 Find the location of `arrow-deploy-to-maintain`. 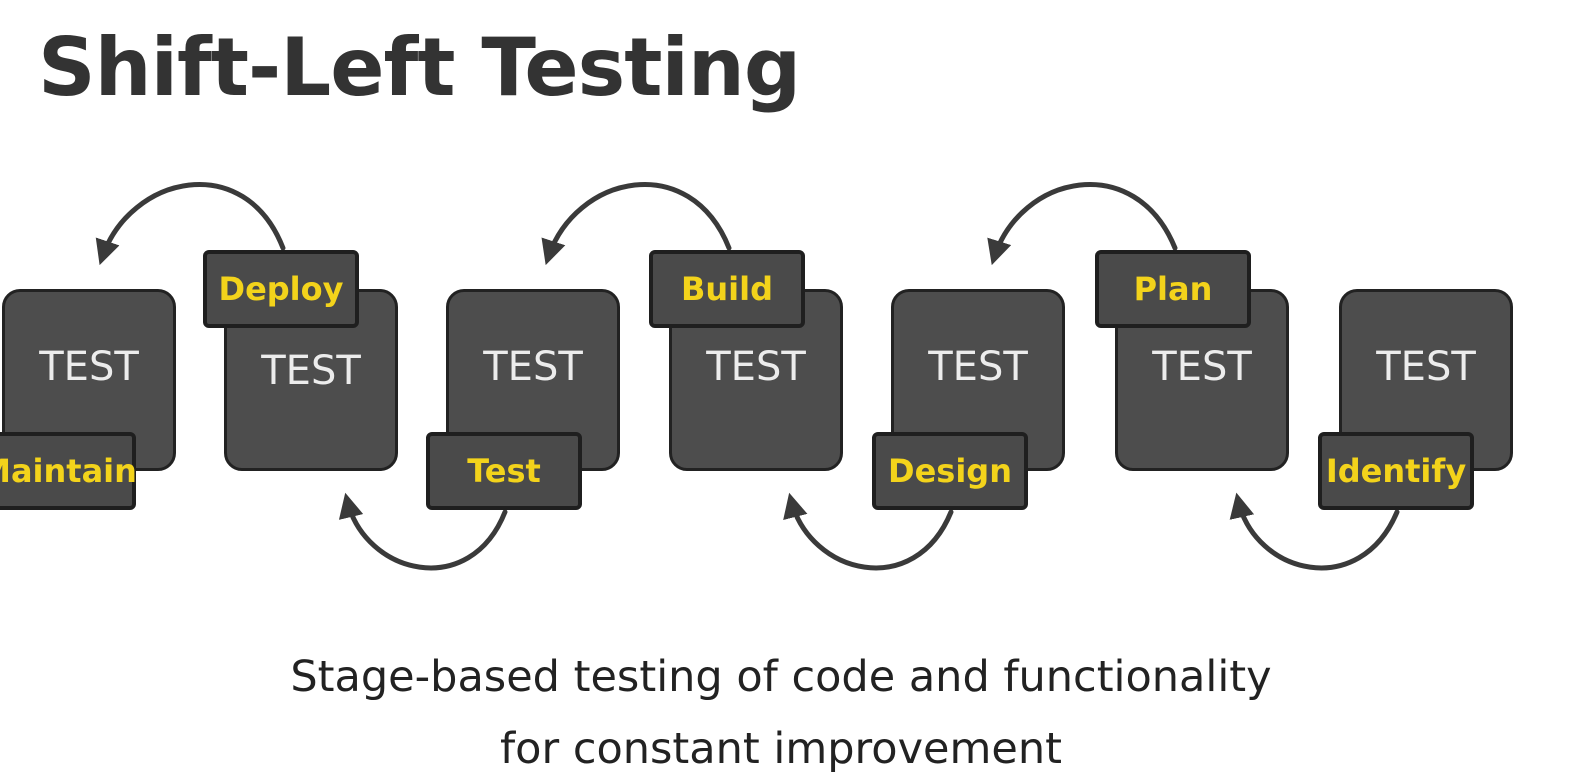

arrow-deploy-to-maintain is located at coordinates (190, 224).